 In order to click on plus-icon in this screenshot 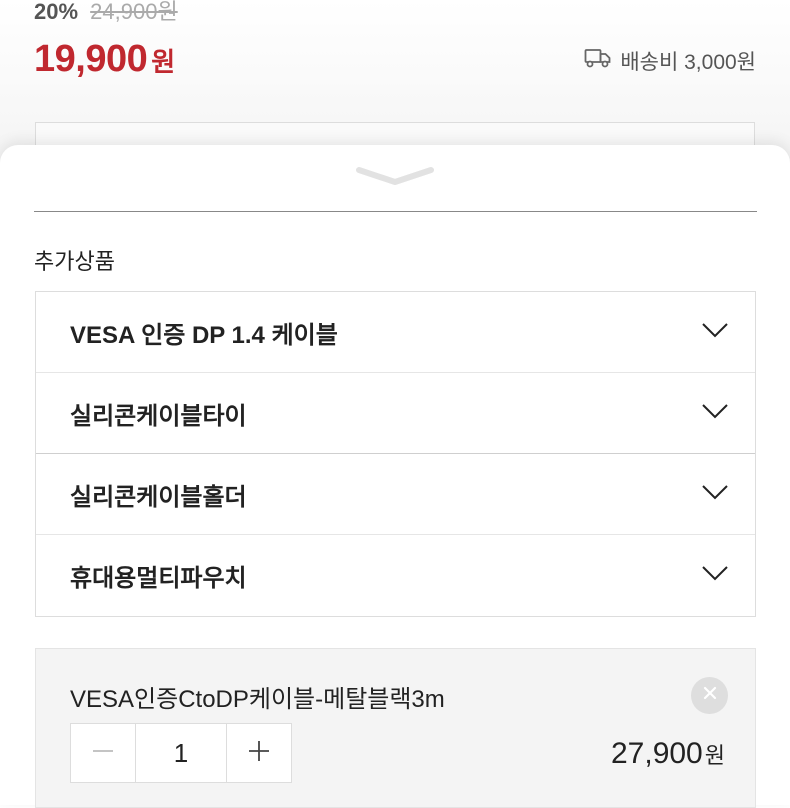, I will do `click(259, 753)`.